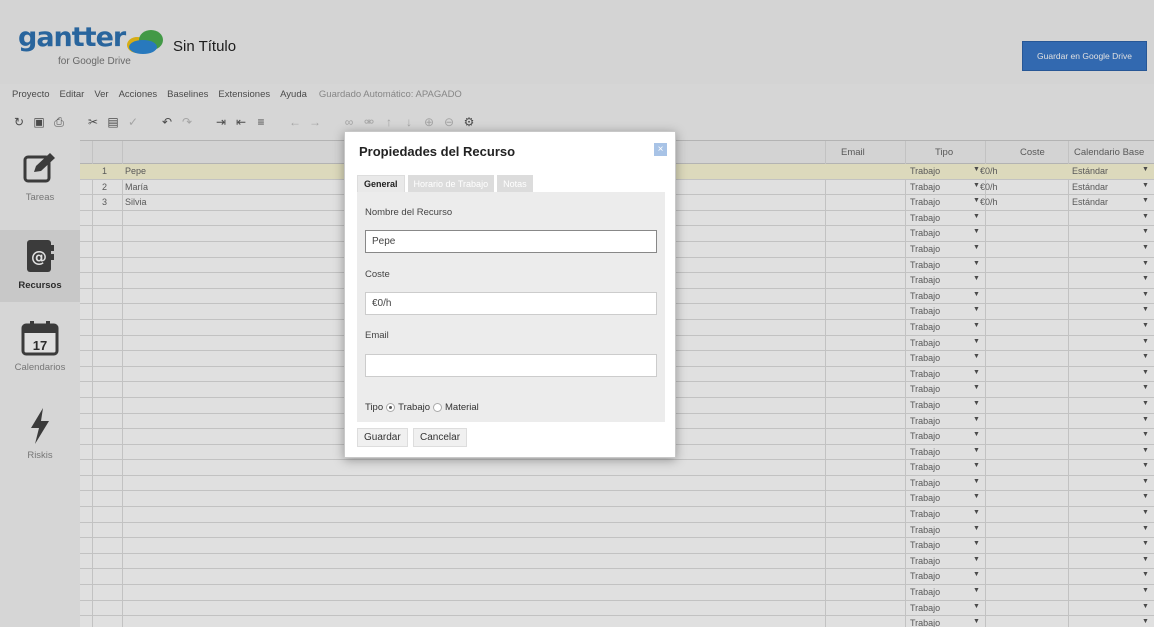 The image size is (1154, 627). I want to click on name-label: Nombre del Recurso, so click(409, 212).